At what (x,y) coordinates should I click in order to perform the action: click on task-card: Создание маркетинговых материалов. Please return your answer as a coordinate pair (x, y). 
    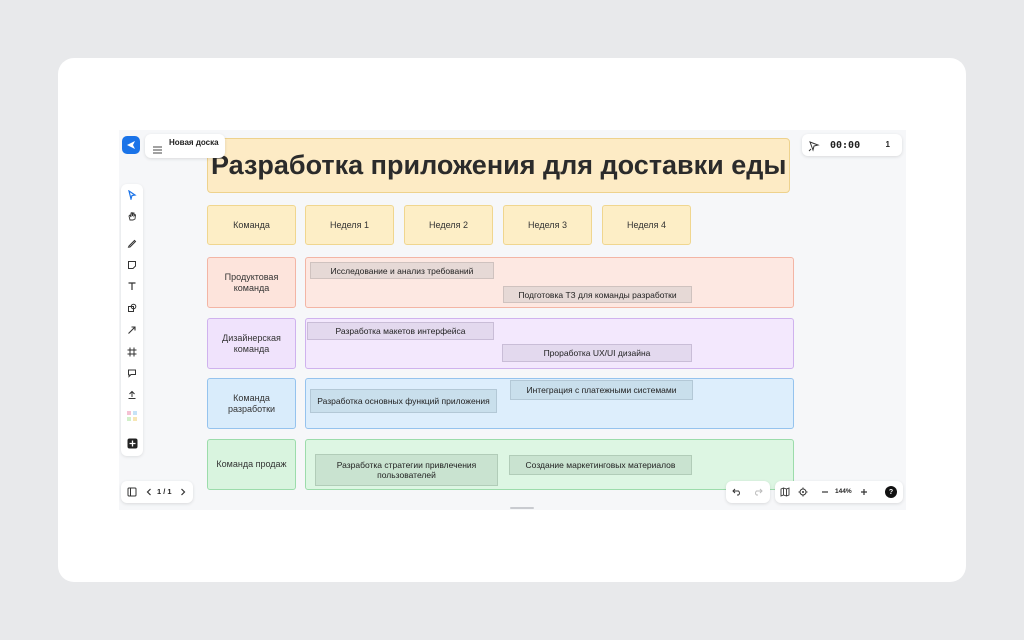
    Looking at the image, I should click on (600, 465).